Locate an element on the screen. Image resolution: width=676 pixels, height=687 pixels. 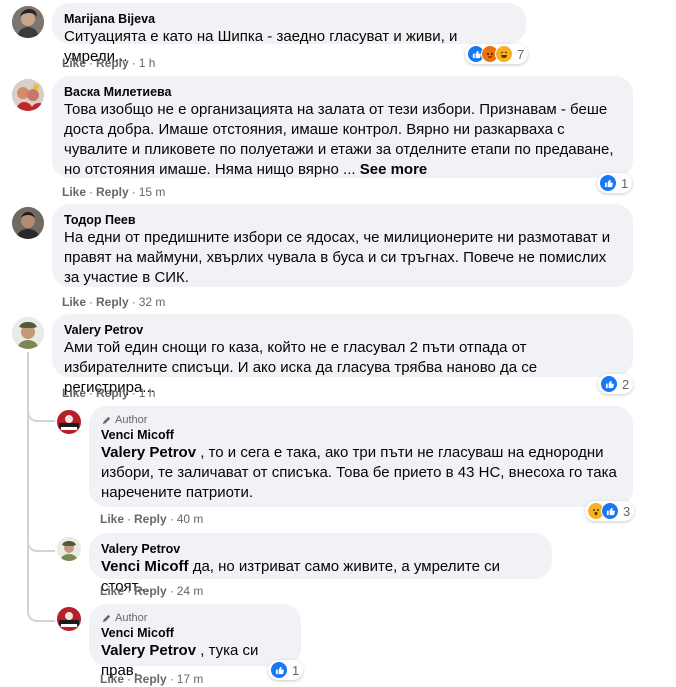
reaction-summary: 7 is located at coordinates (497, 54).